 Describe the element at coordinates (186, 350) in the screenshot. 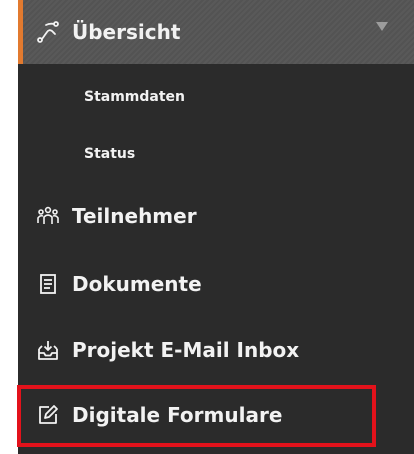

I see `nav-item-label: Projekt E-Mail Inbox` at that location.